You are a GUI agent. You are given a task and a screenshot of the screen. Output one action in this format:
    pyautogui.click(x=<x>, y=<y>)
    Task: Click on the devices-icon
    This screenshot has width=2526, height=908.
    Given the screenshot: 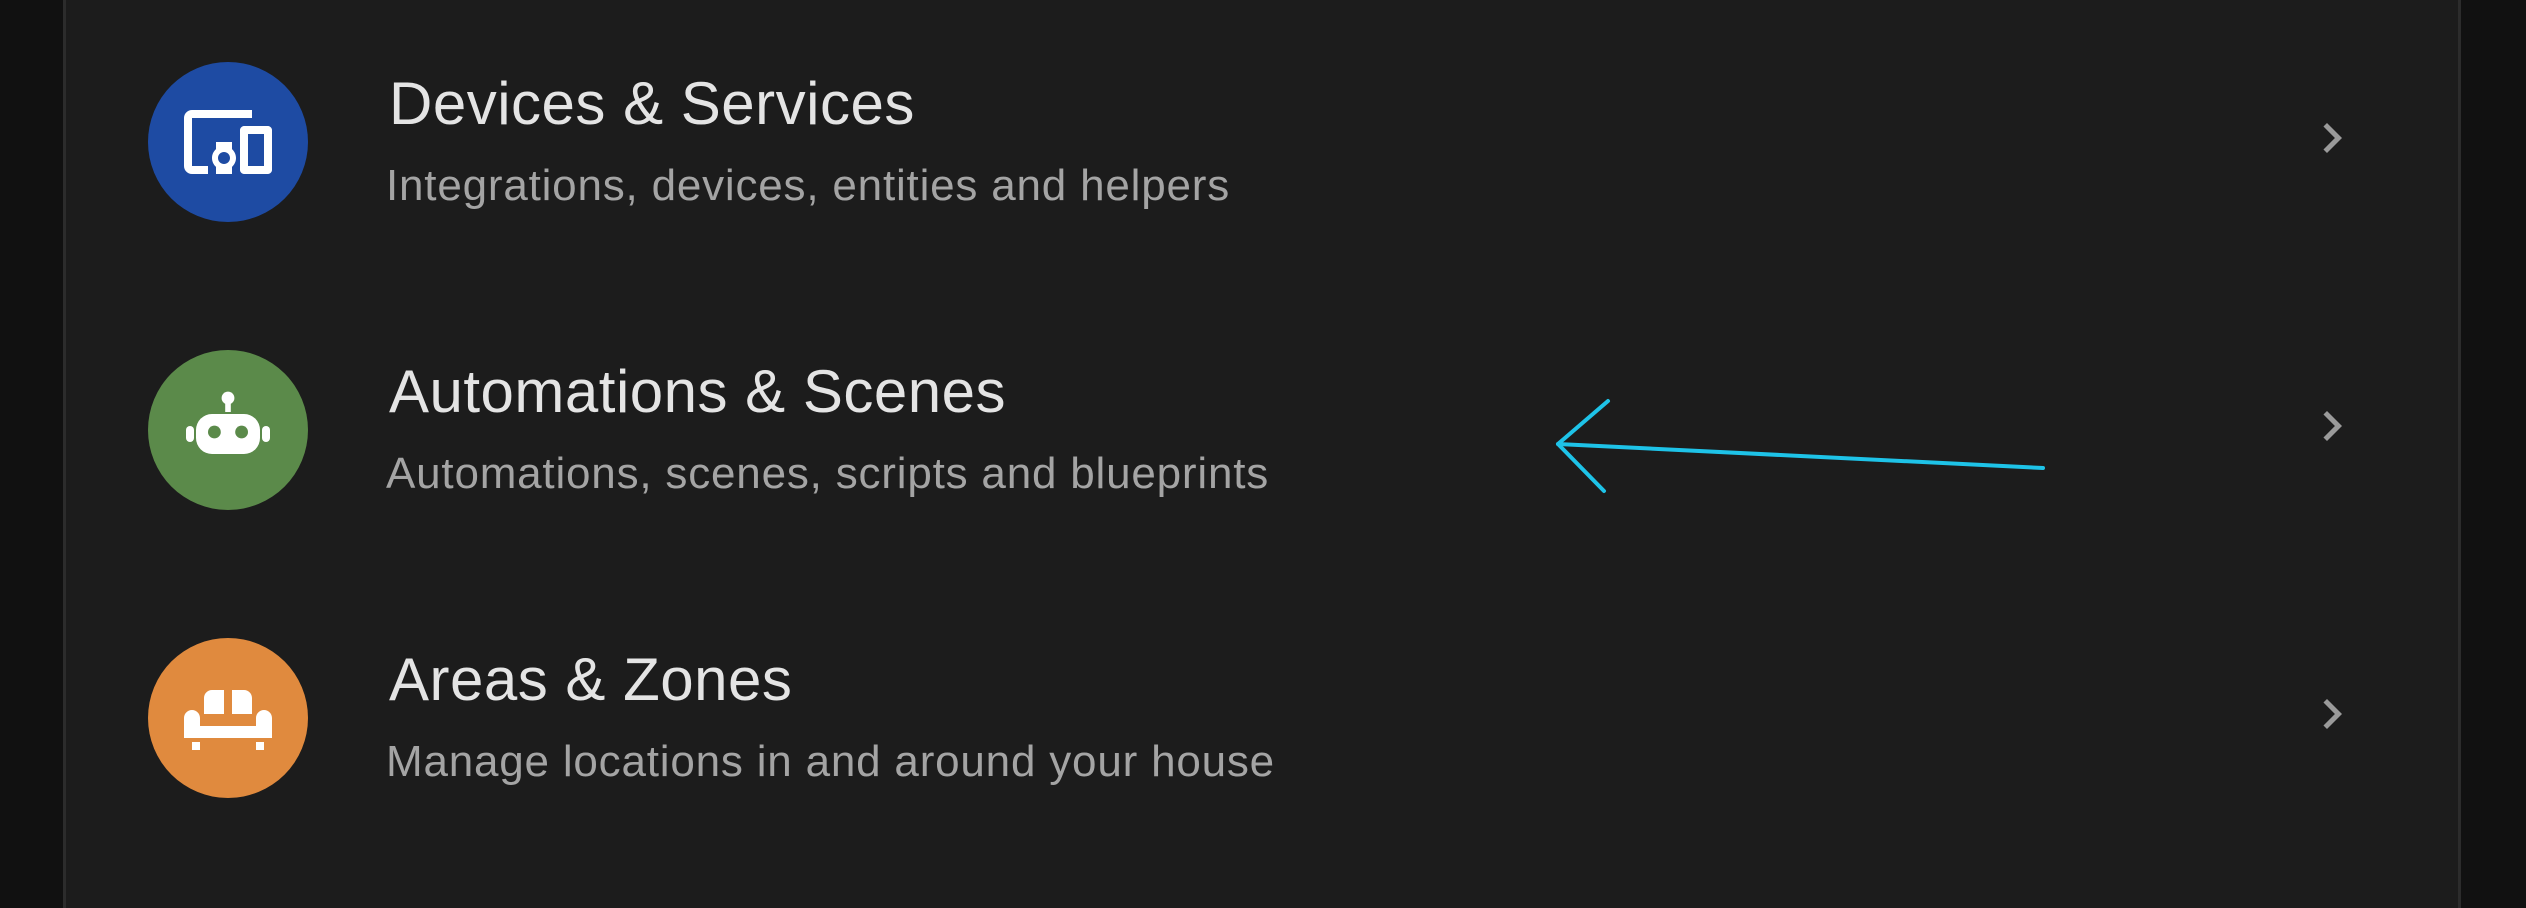 What is the action you would take?
    pyautogui.click(x=228, y=142)
    